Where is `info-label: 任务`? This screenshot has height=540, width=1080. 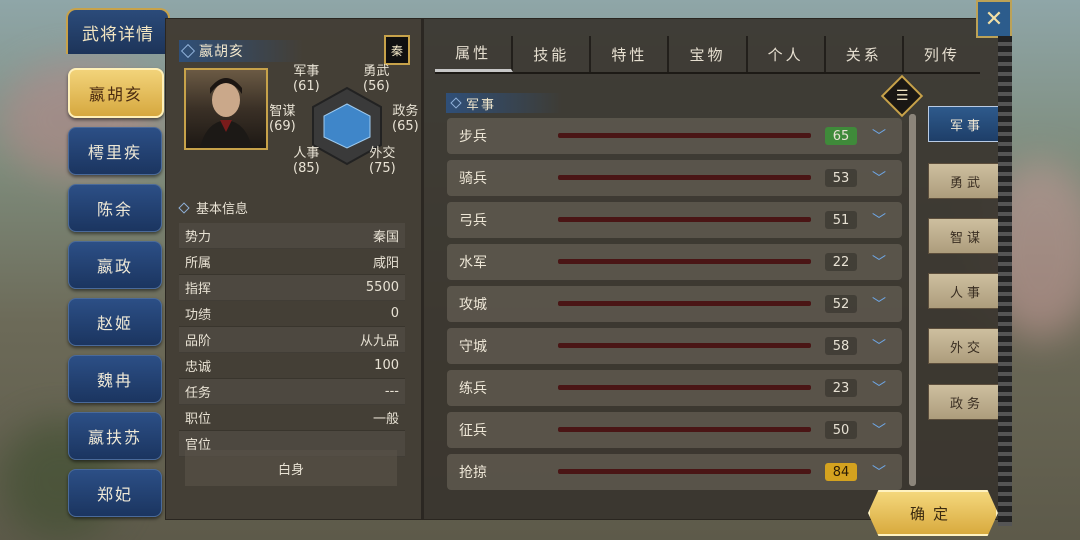
info-label: 任务 is located at coordinates (198, 393).